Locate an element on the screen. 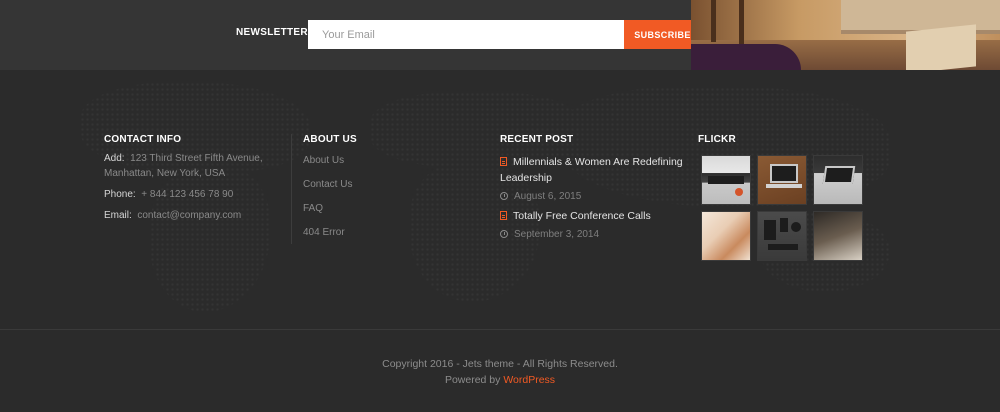  powered-by-prefix: Powered by is located at coordinates (474, 380).